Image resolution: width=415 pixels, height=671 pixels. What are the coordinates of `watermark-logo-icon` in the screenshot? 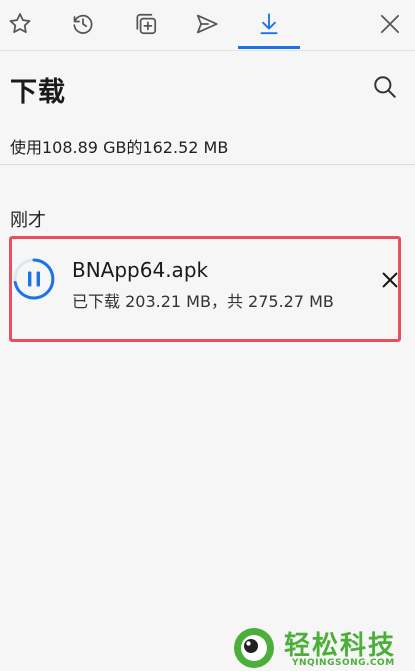 It's located at (254, 648).